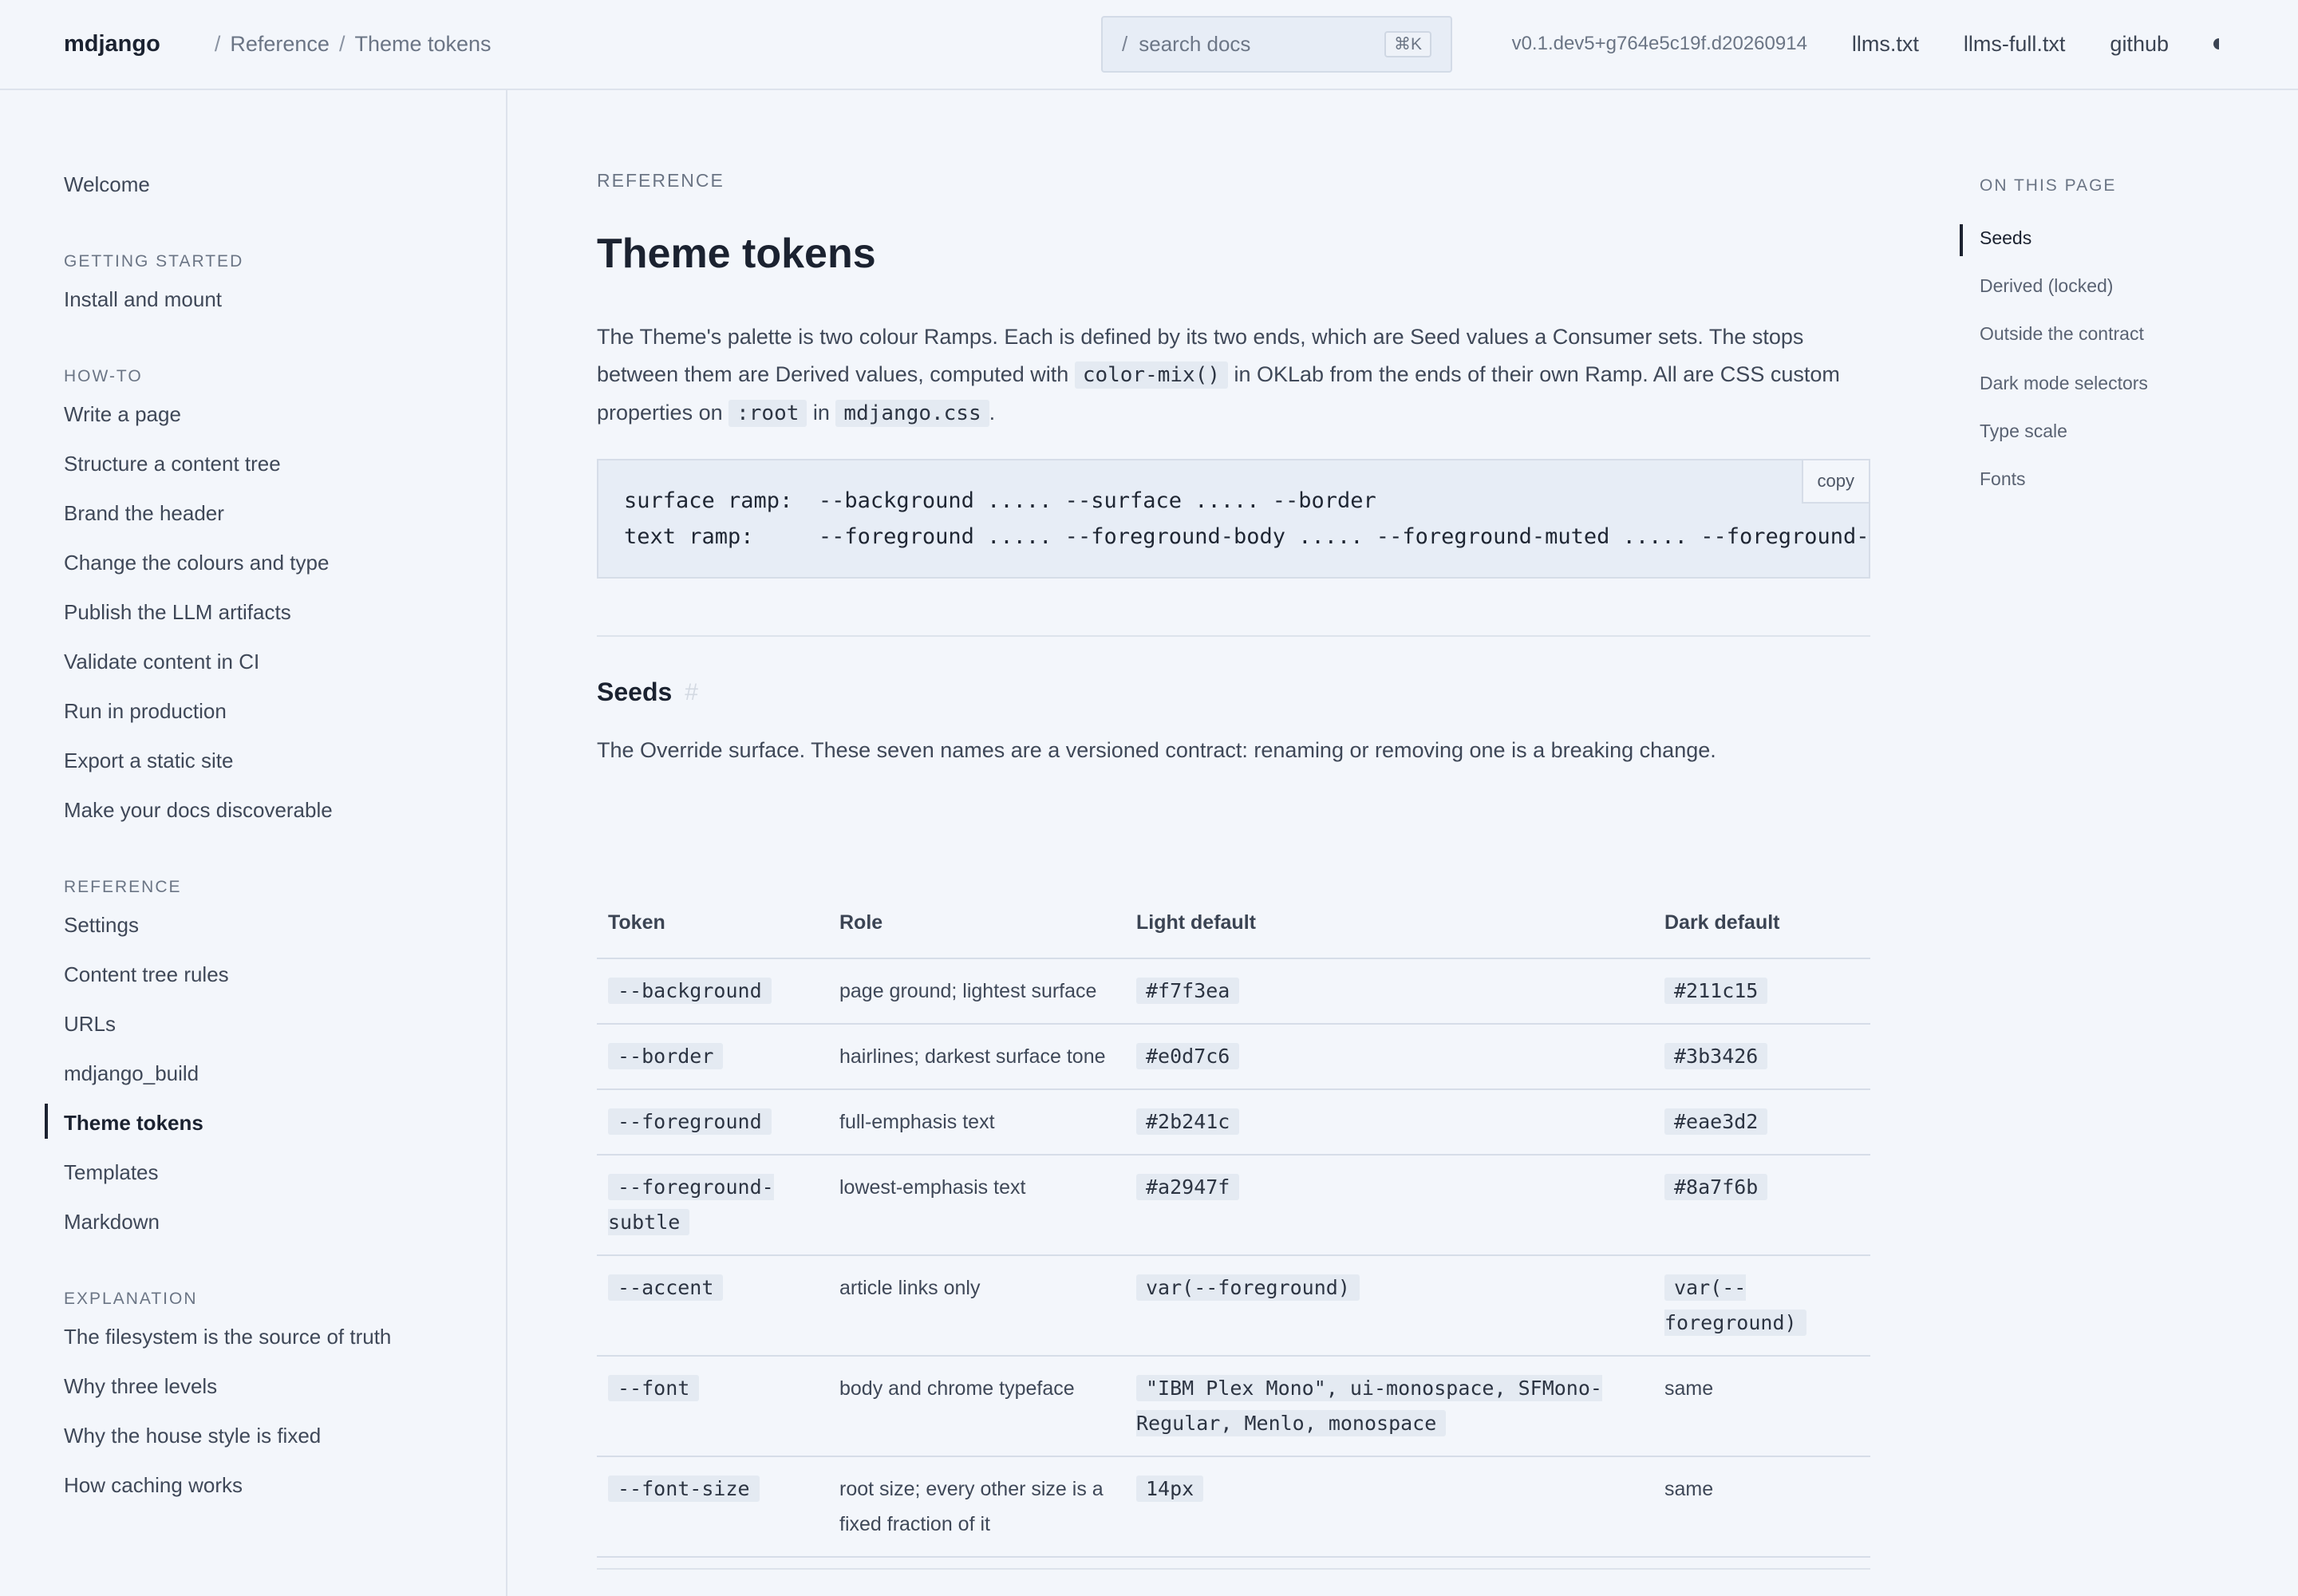 The width and height of the screenshot is (2298, 1596). I want to click on sidebar-item-publish-llm-artifacts: Publish the LLM artifacts, so click(285, 622).